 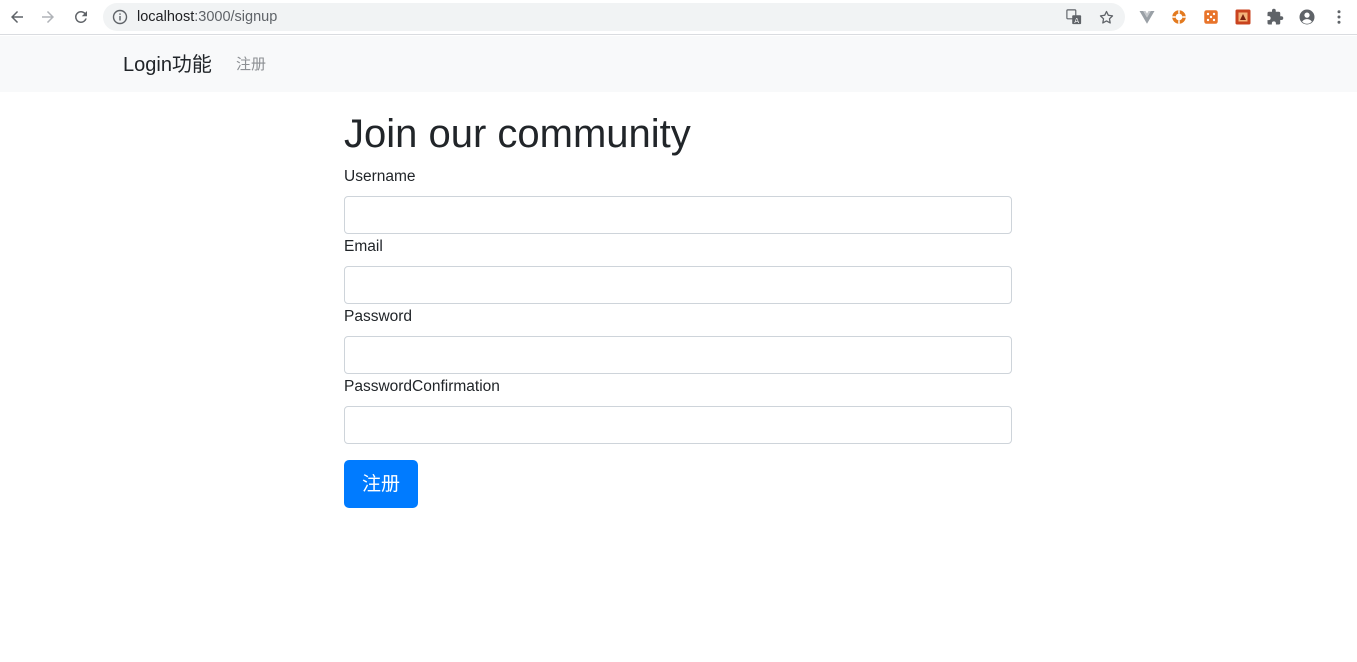 I want to click on forward-arrow-icon, so click(x=48, y=17).